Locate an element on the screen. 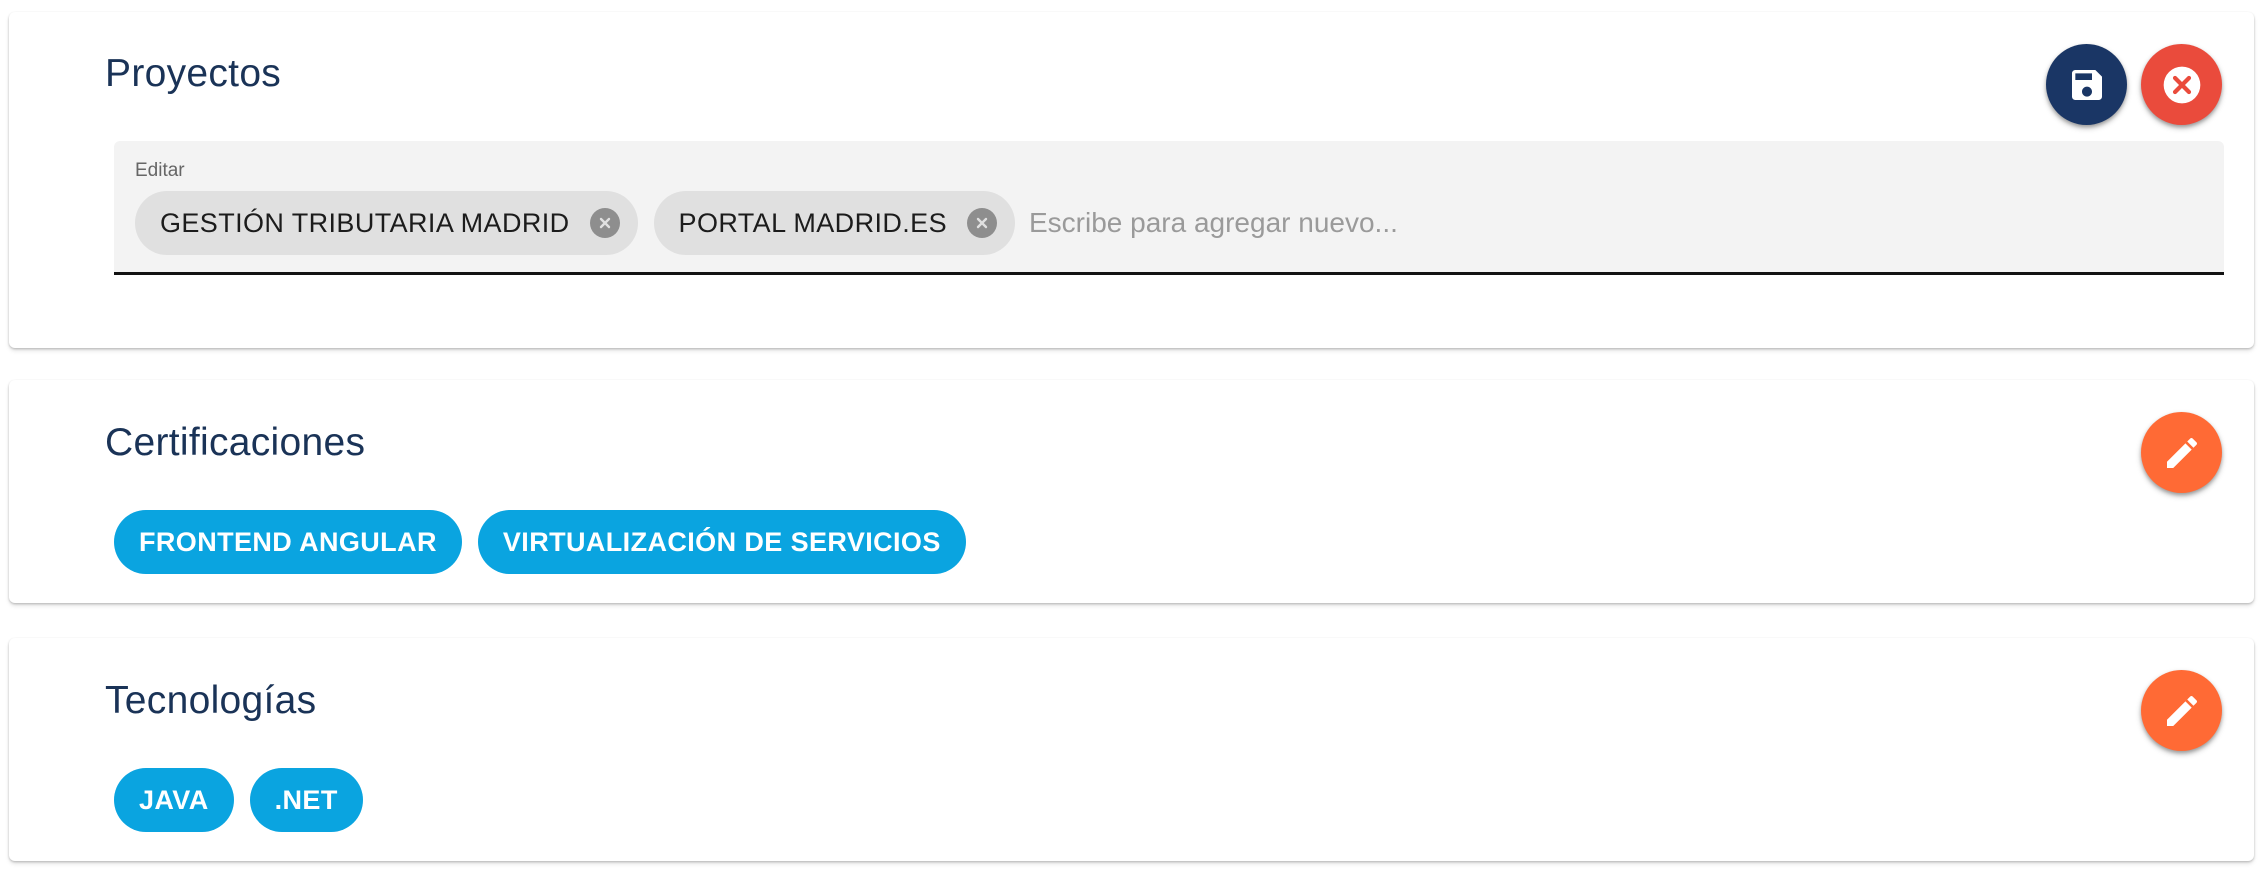  chip-label: GESTIÓN TRIBUTARIA MADRID is located at coordinates (365, 222).